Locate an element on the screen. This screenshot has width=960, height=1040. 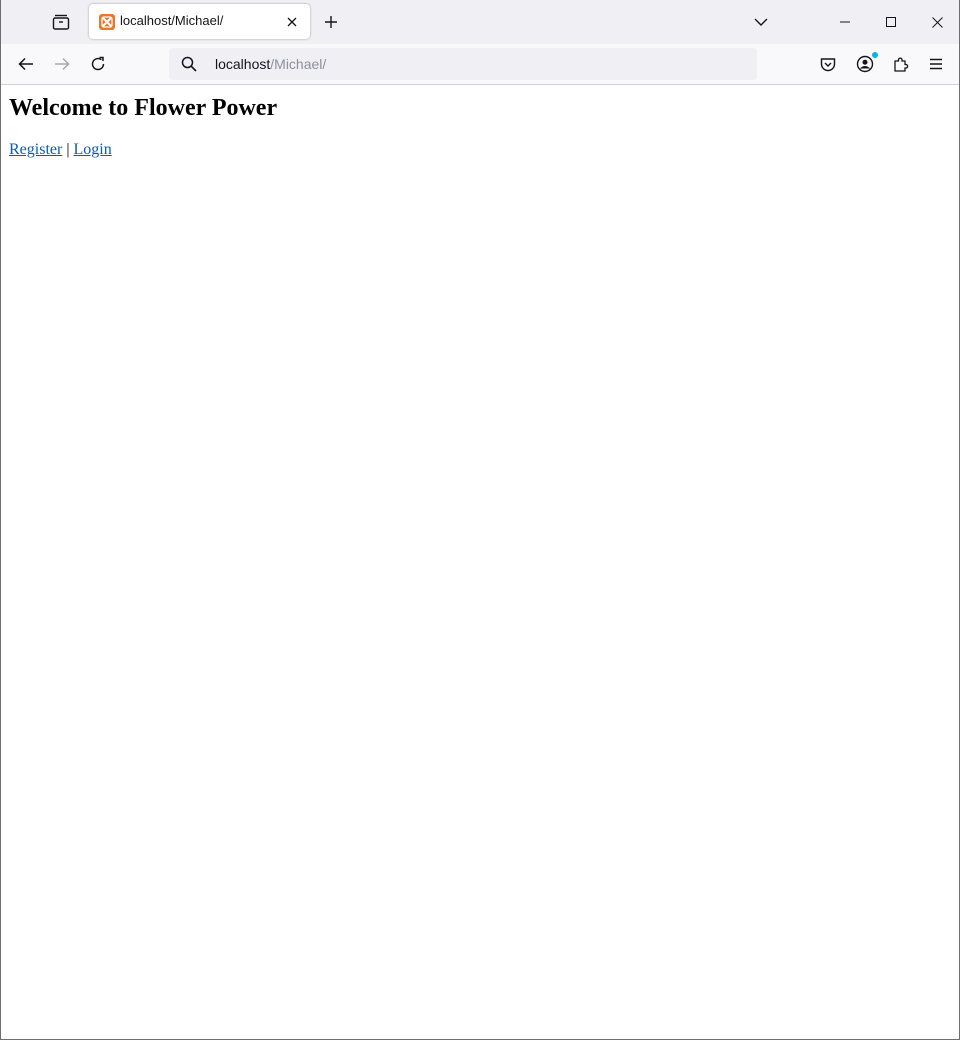
forward-button is located at coordinates (62, 64).